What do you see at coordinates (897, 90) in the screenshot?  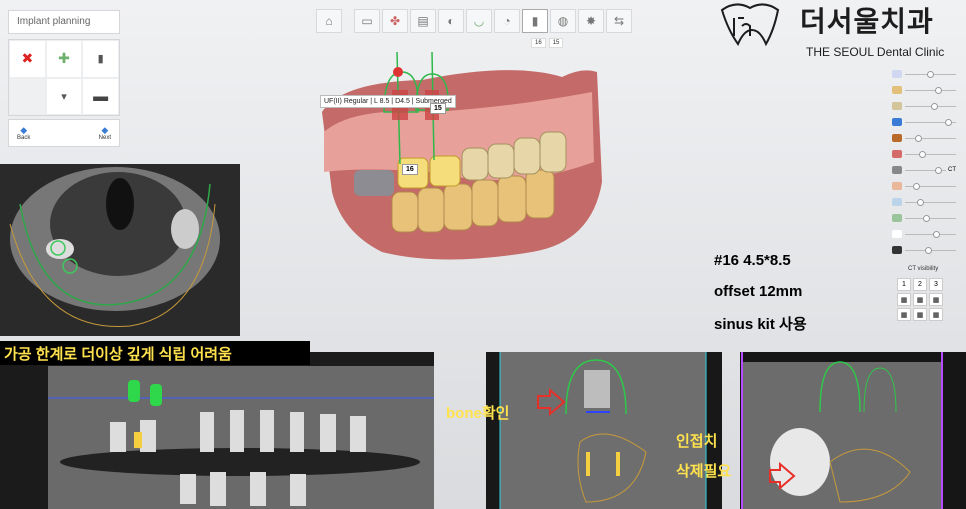 I see `crown-icon` at bounding box center [897, 90].